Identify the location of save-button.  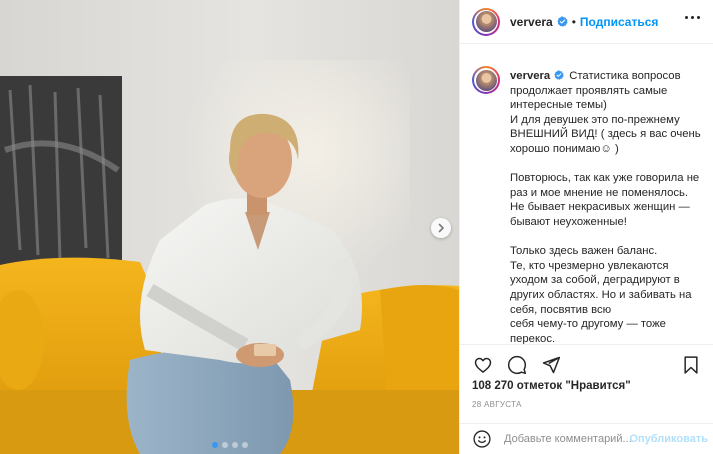
(691, 365).